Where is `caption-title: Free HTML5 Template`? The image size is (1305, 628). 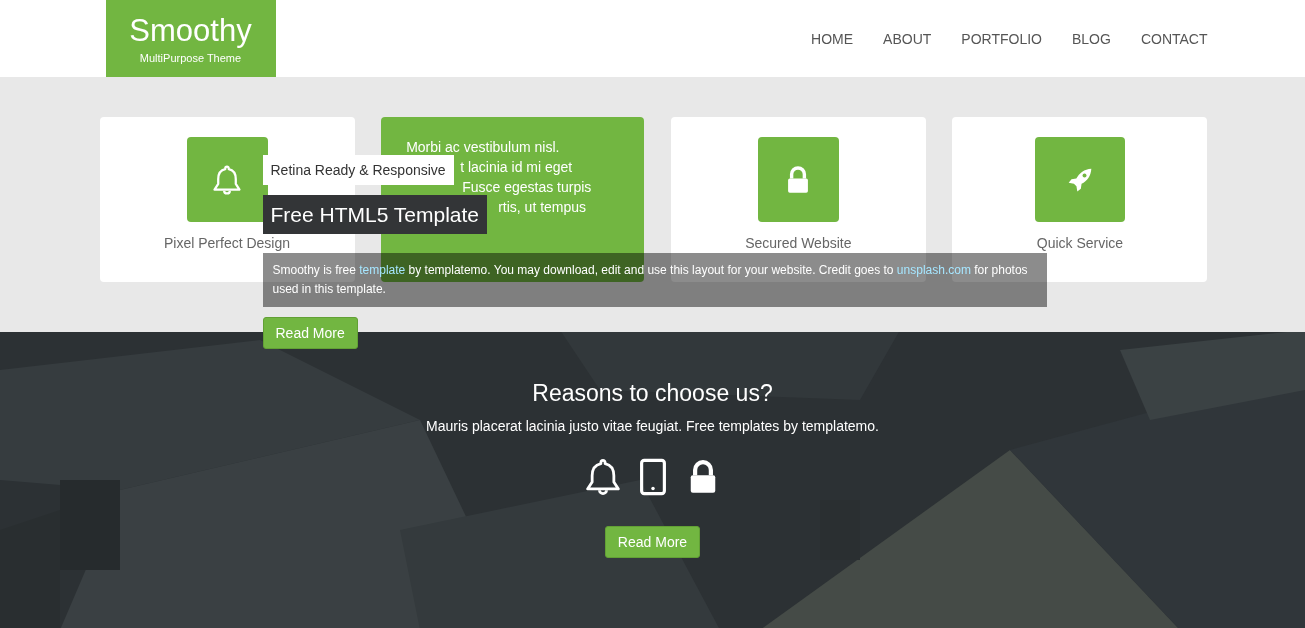 caption-title: Free HTML5 Template is located at coordinates (375, 214).